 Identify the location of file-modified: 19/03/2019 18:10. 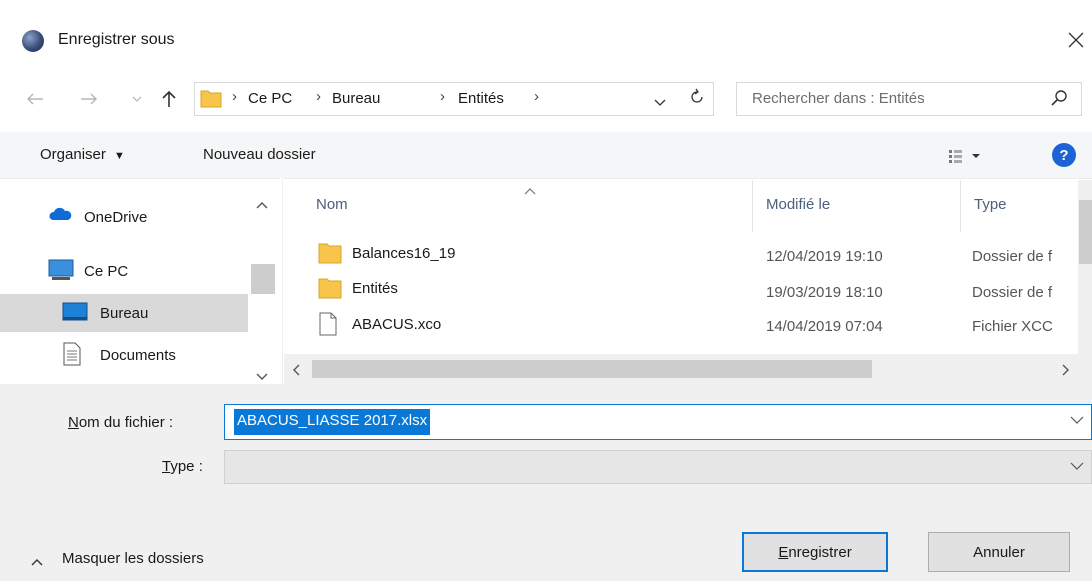
(824, 292).